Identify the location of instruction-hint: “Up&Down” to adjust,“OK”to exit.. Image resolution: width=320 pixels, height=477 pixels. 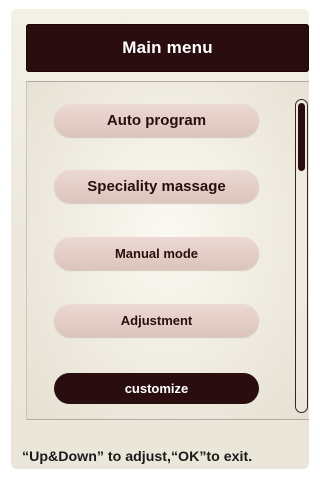
(137, 457).